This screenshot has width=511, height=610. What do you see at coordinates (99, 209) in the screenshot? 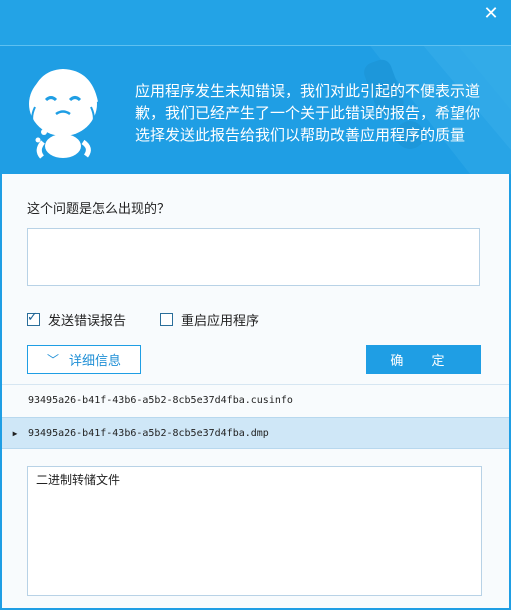
I see `question-label: 这个问题是怎么出现的？` at bounding box center [99, 209].